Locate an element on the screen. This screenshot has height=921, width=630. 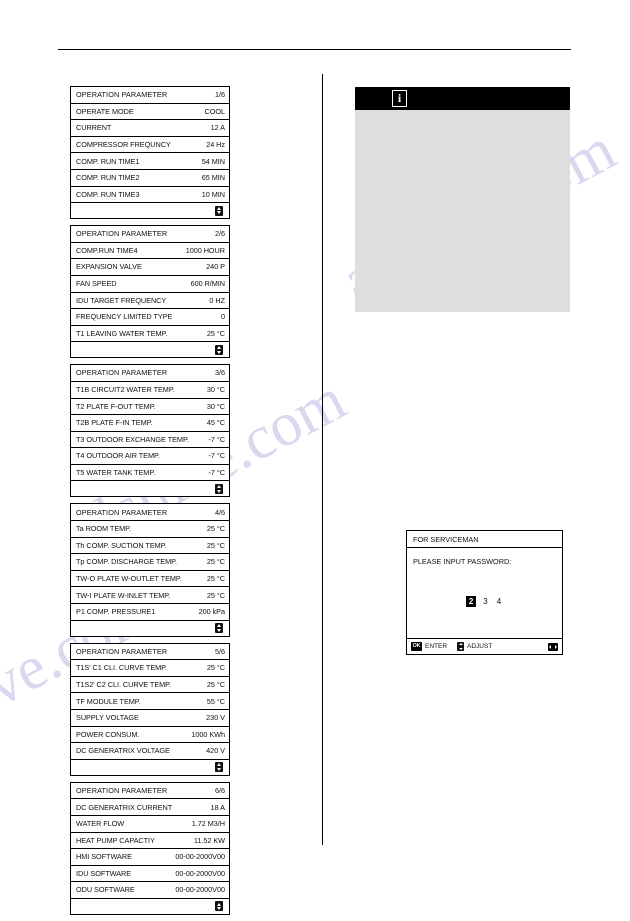
table-row: COMP. RUN TIME1 54 MIN is located at coordinates (150, 161).